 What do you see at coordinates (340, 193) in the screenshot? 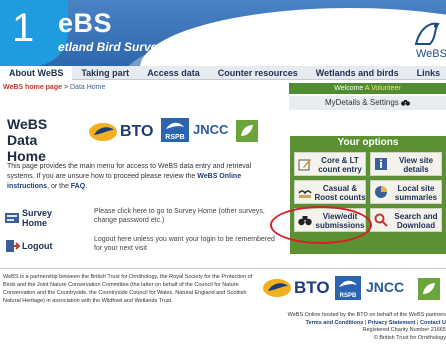
I see `option-label: Casual & Roost counts` at bounding box center [340, 193].